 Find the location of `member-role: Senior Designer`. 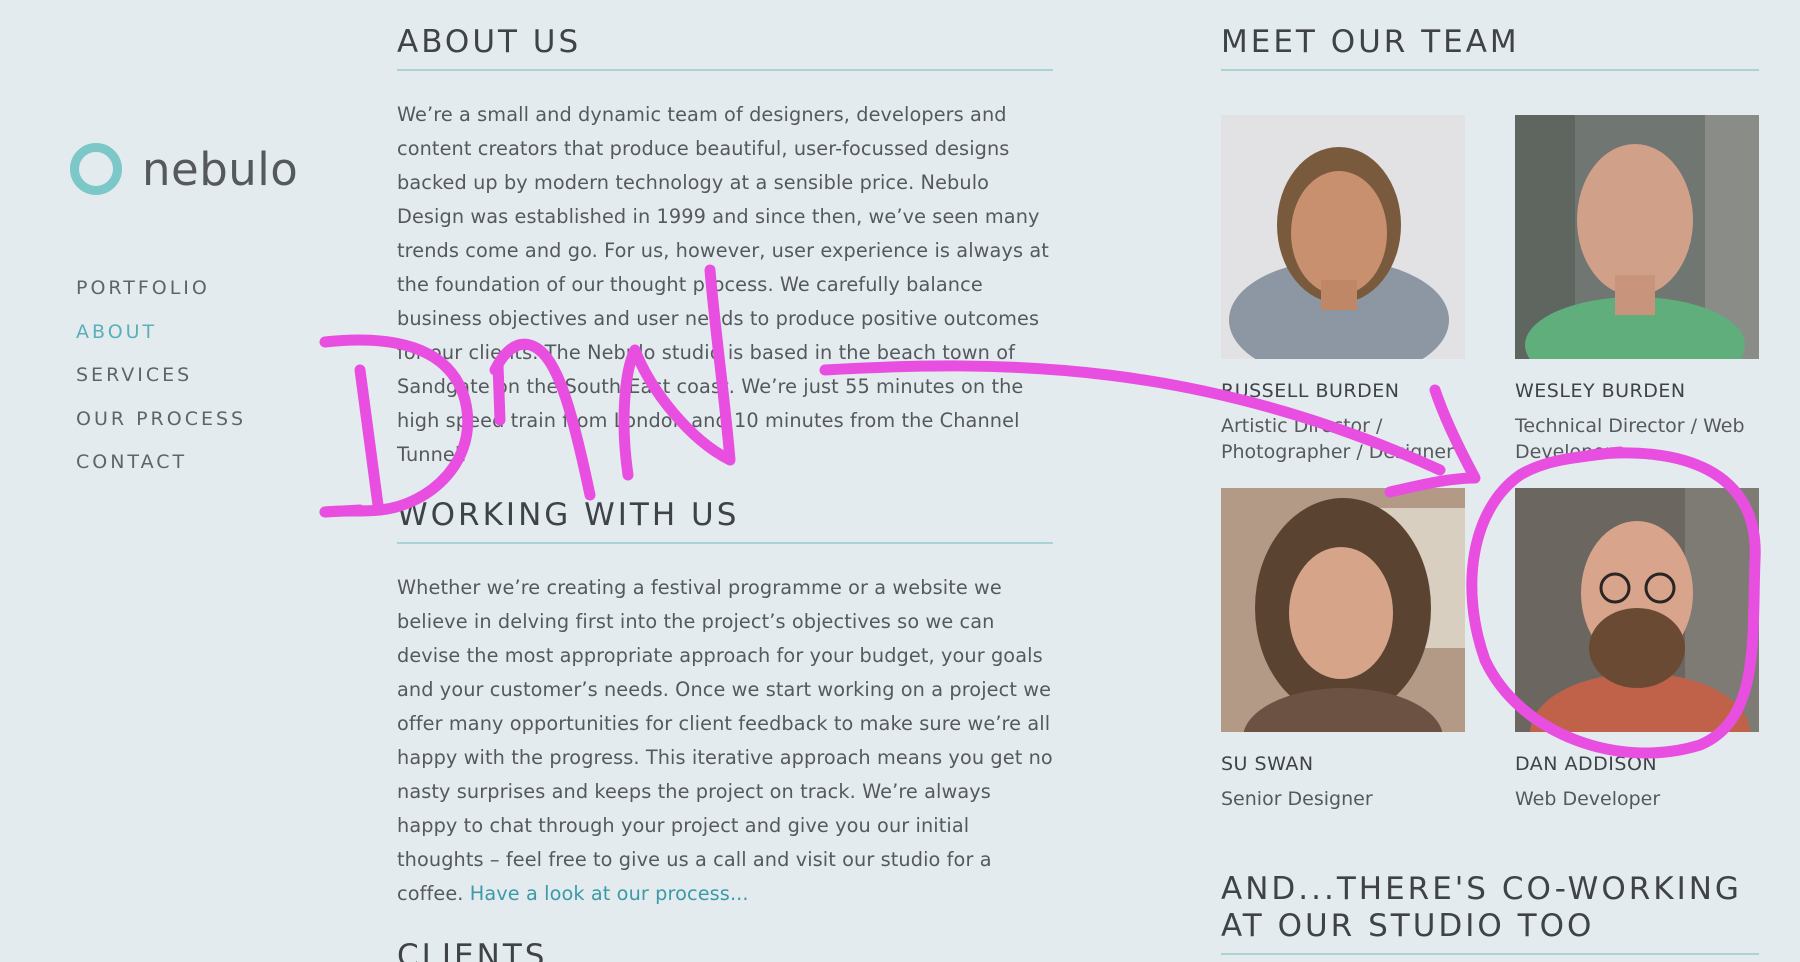

member-role: Senior Designer is located at coordinates (1297, 799).